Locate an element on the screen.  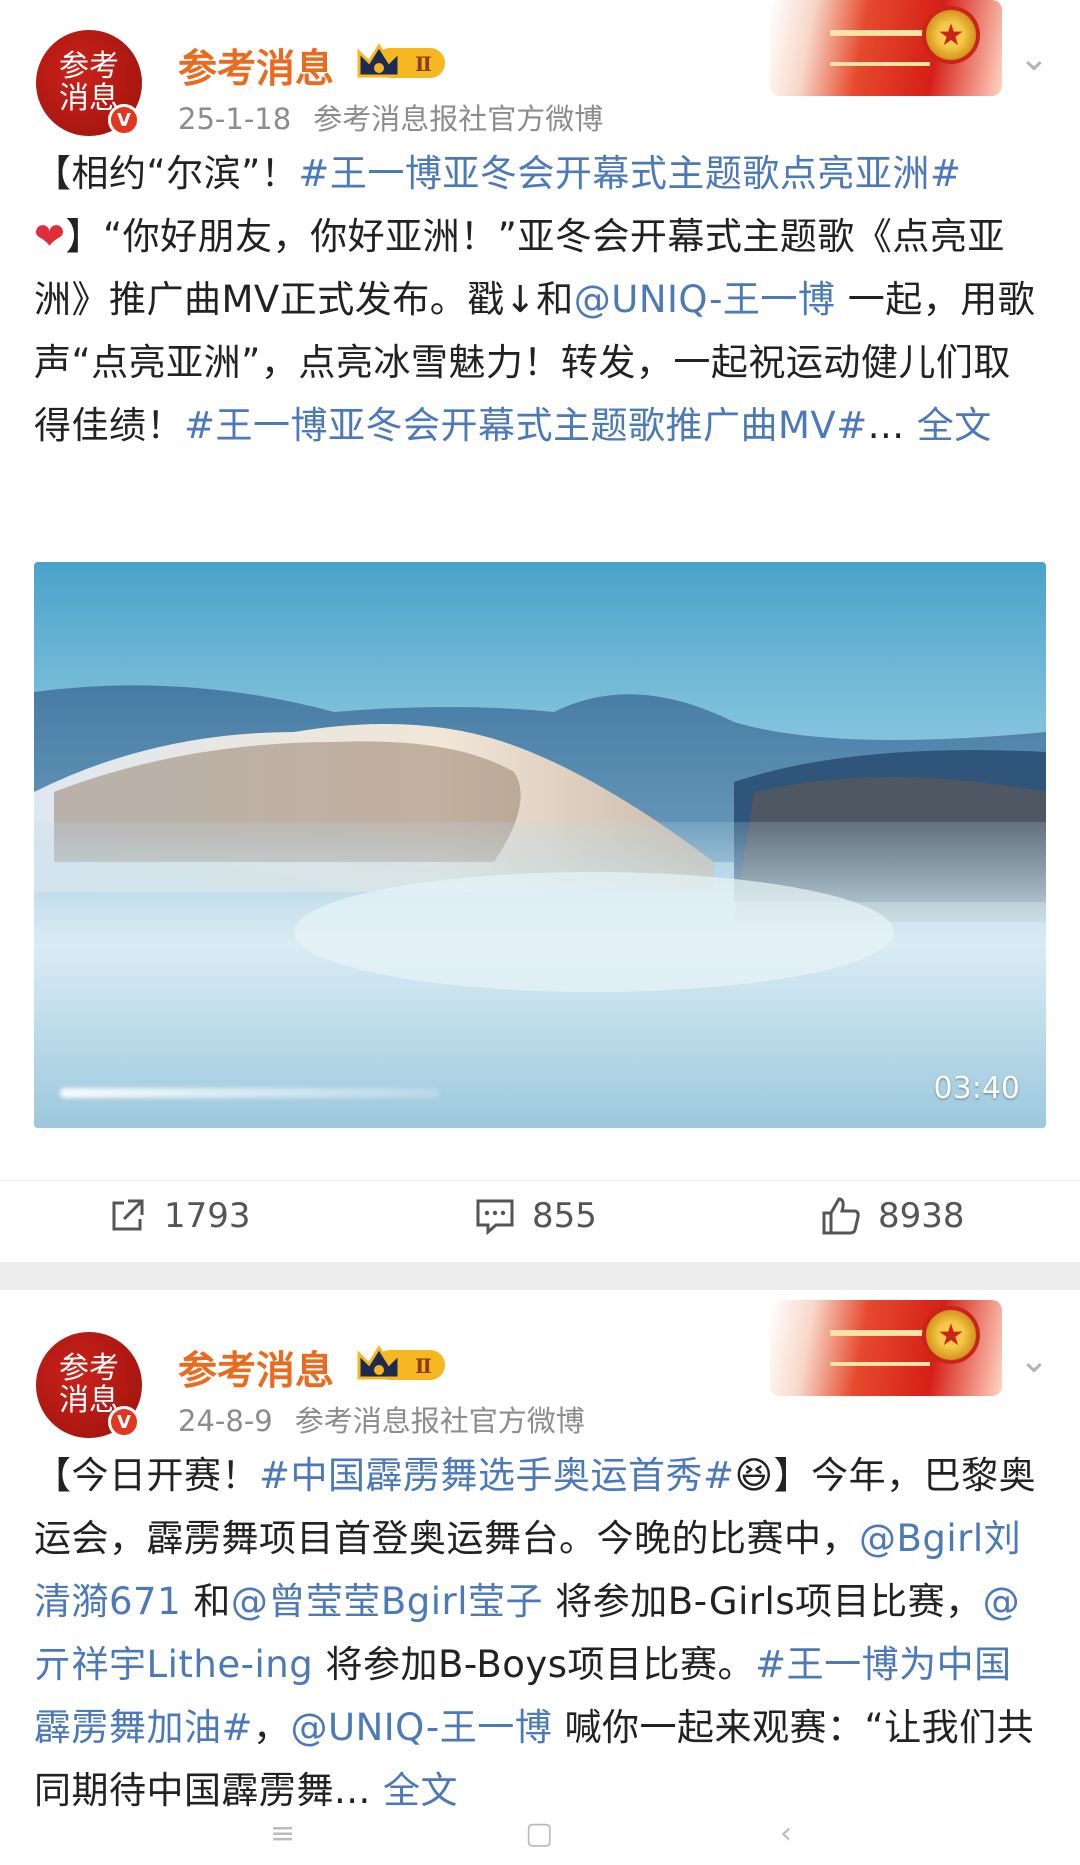
post-meta: 25-1-18 参考消息报社官方微博 is located at coordinates (390, 117).